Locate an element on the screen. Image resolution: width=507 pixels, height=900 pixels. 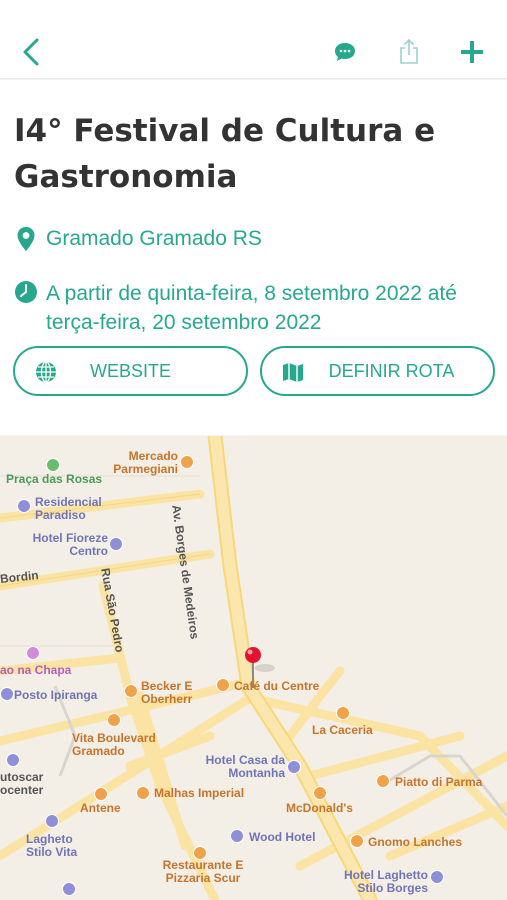
poi-ipiranga: Posto Ipiranga is located at coordinates (55, 695).